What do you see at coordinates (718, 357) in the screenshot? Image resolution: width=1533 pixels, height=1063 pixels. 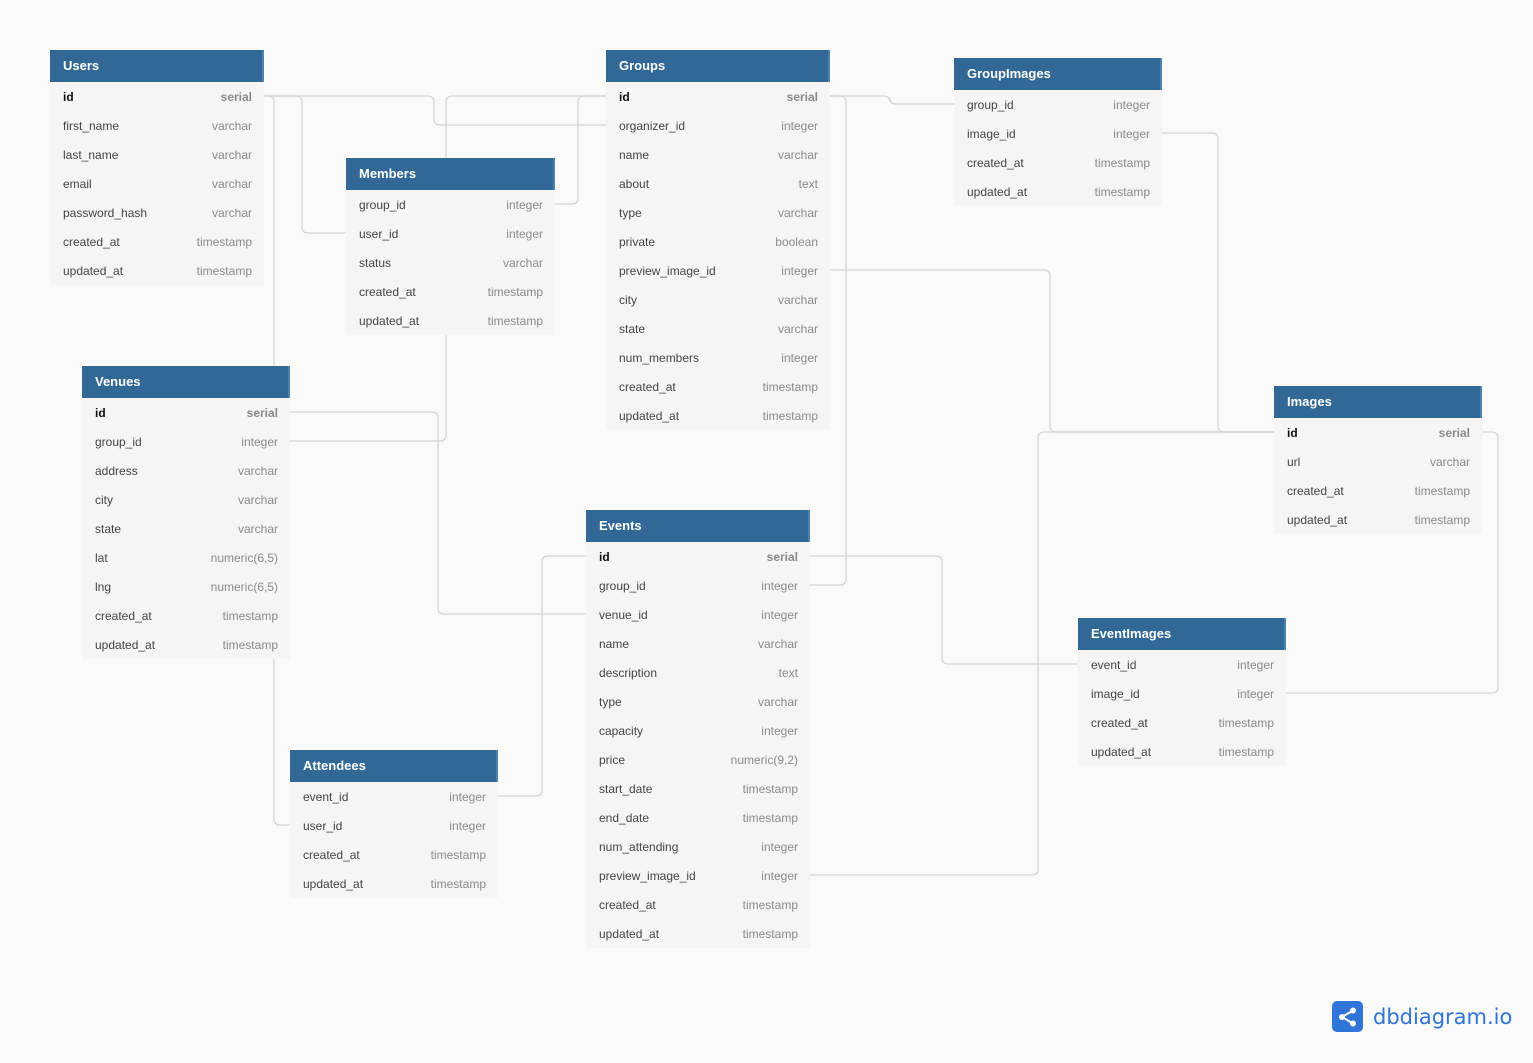 I see `table-row: num_members integer` at bounding box center [718, 357].